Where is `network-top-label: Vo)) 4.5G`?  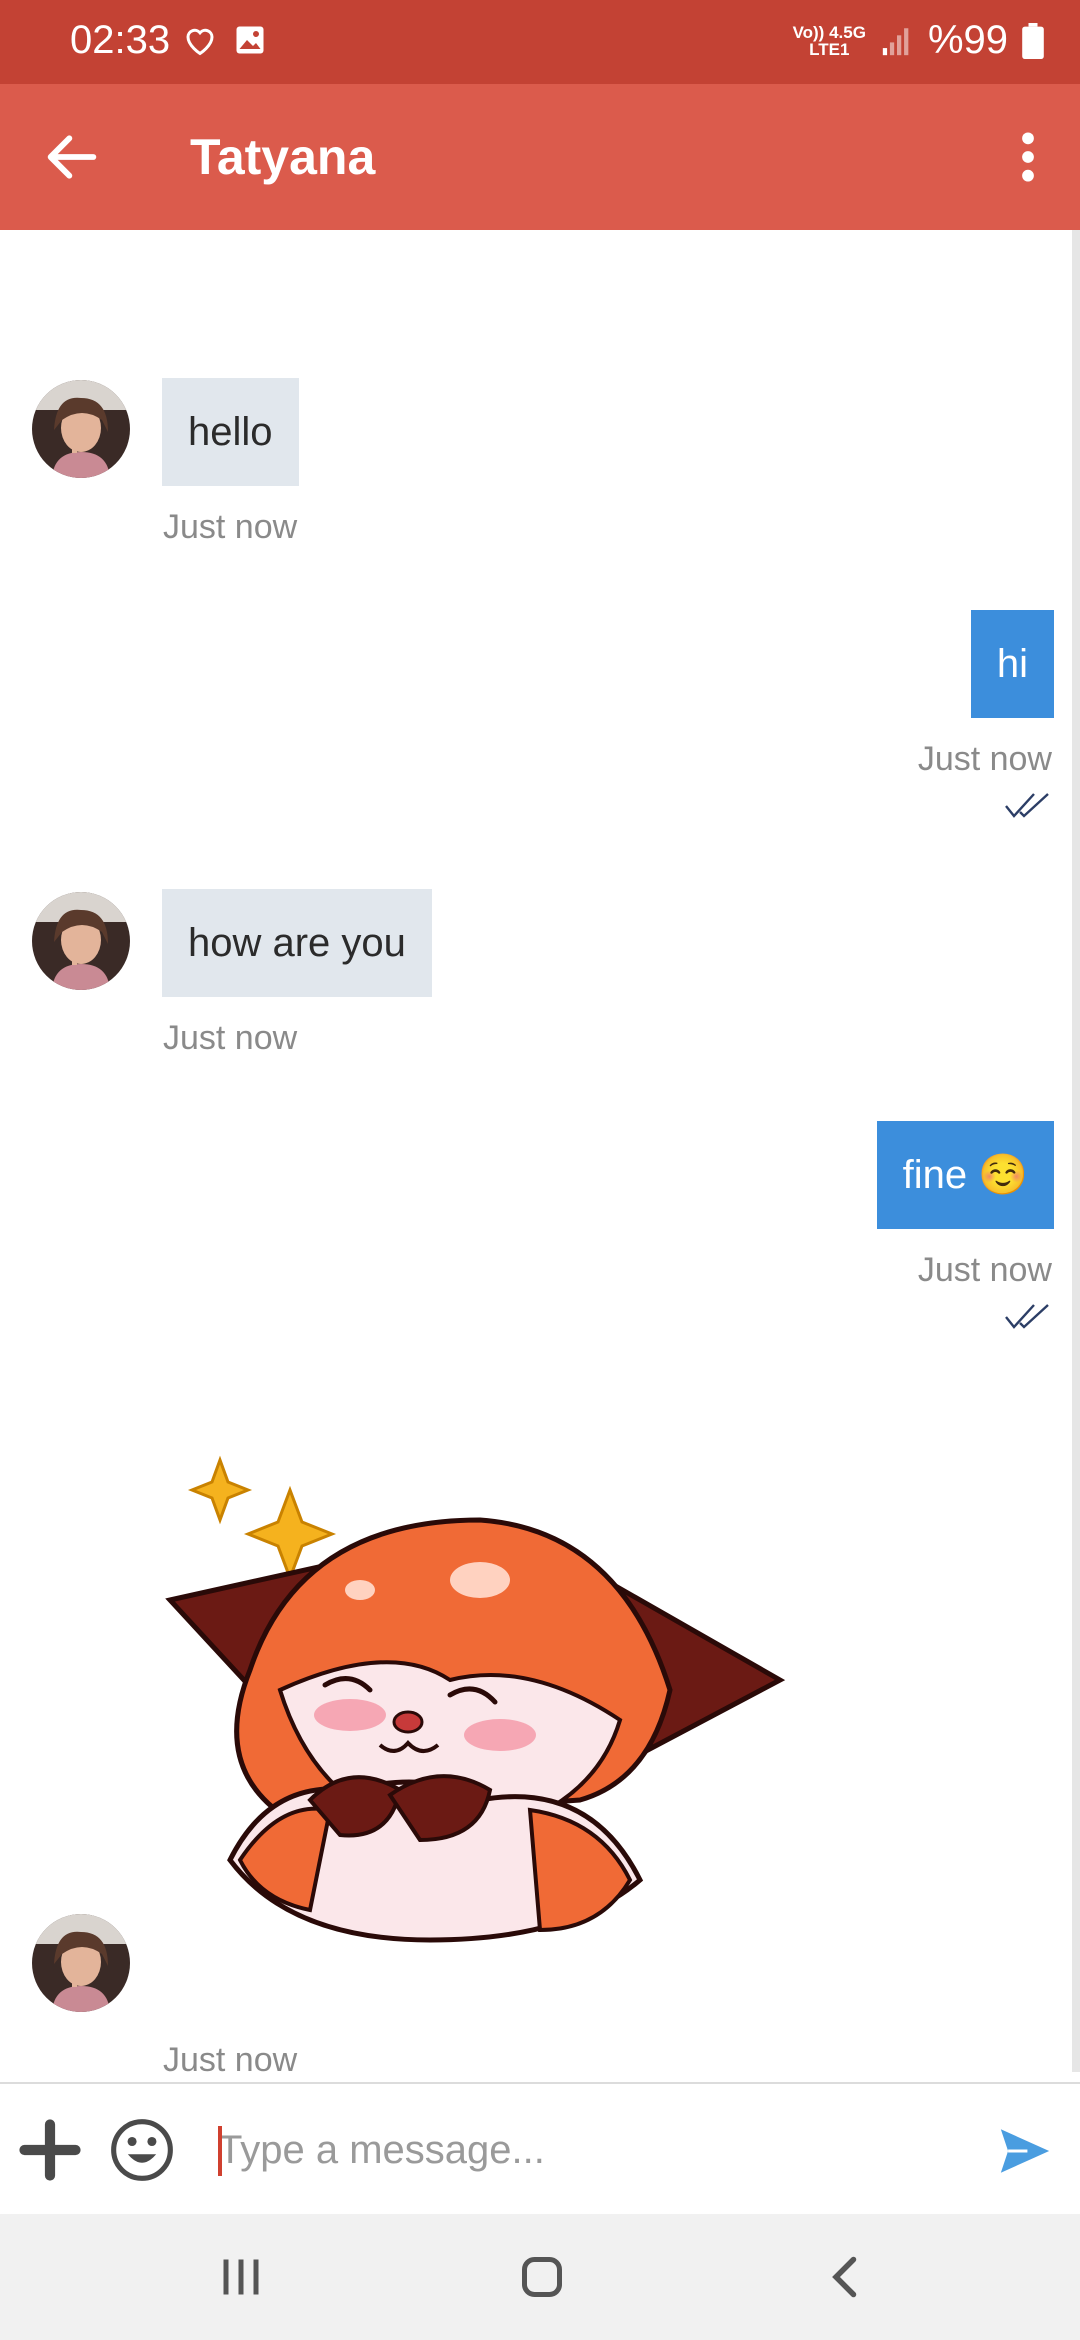 network-top-label: Vo)) 4.5G is located at coordinates (829, 32).